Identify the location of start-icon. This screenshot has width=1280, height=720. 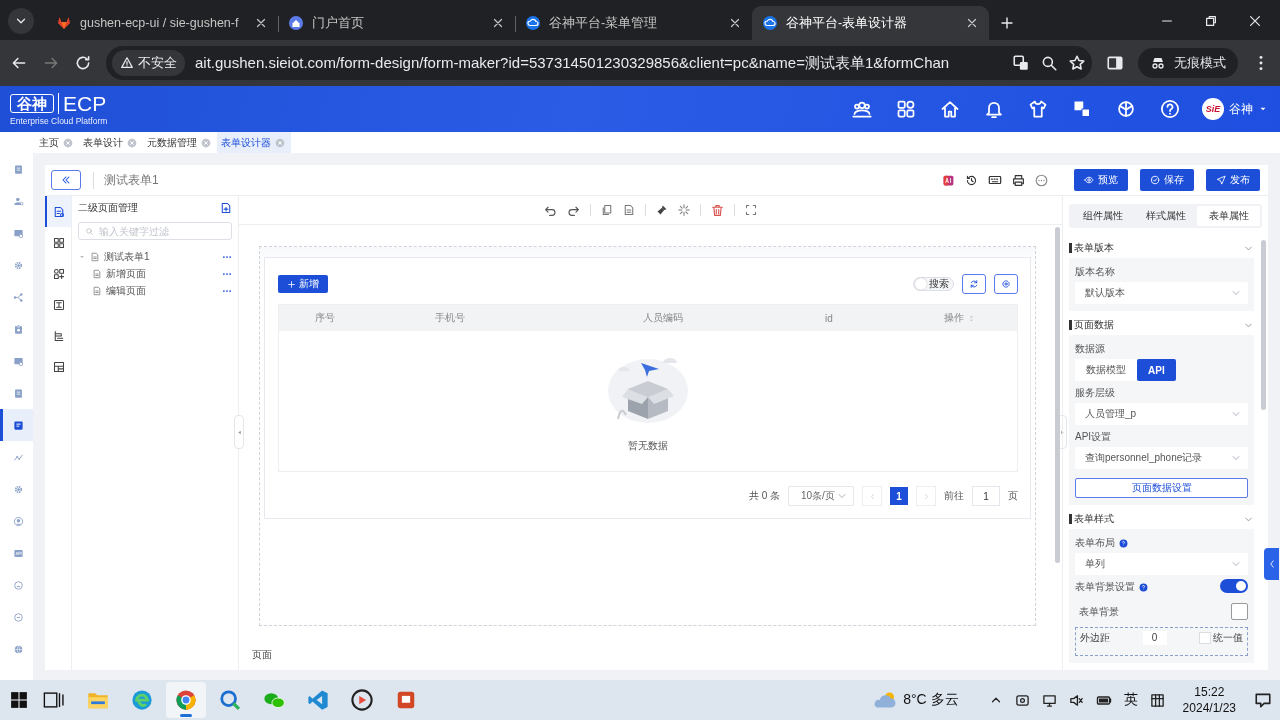
(19, 700).